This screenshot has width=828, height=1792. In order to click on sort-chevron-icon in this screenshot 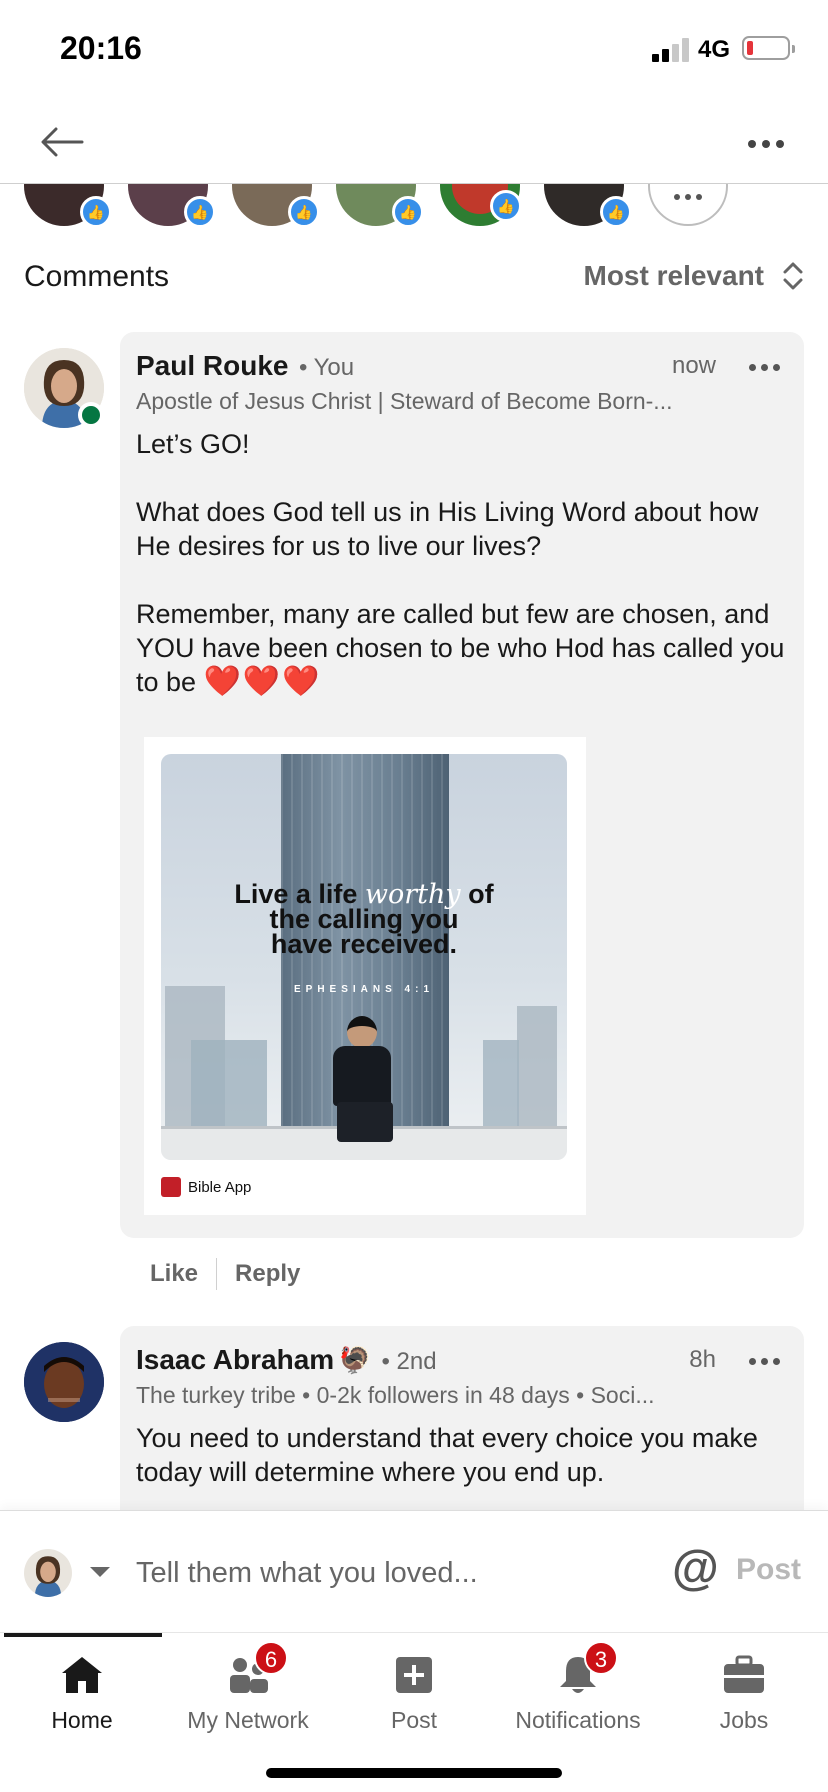, I will do `click(793, 276)`.